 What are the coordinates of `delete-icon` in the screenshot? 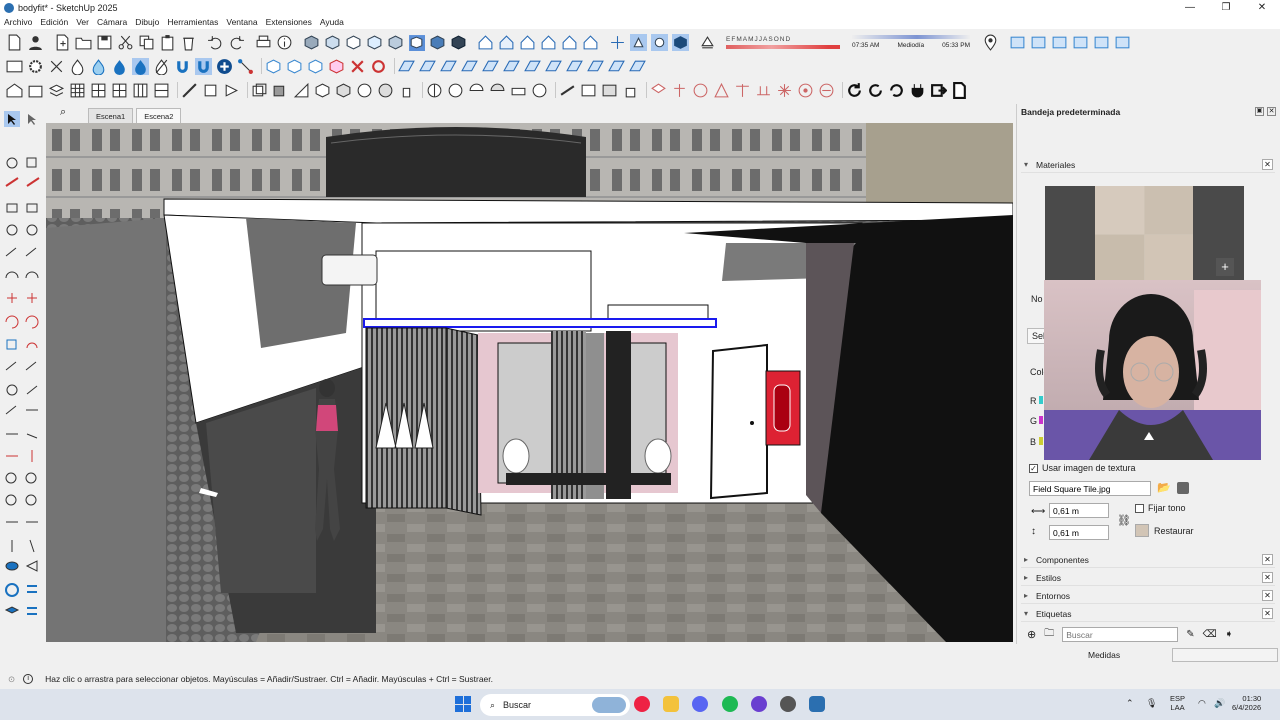 It's located at (188, 42).